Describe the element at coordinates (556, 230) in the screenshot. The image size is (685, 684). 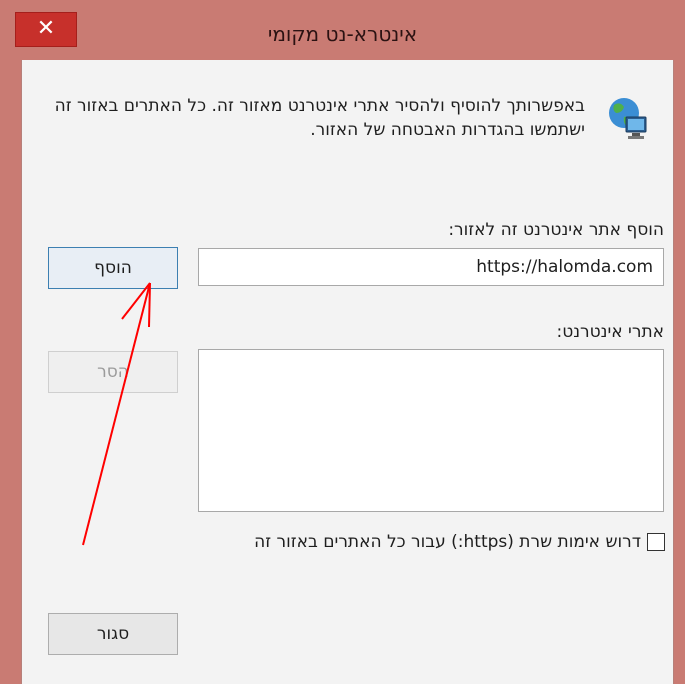
I see `add-site-label: הוסף אתר אינטרנט זה לאזור:` at that location.